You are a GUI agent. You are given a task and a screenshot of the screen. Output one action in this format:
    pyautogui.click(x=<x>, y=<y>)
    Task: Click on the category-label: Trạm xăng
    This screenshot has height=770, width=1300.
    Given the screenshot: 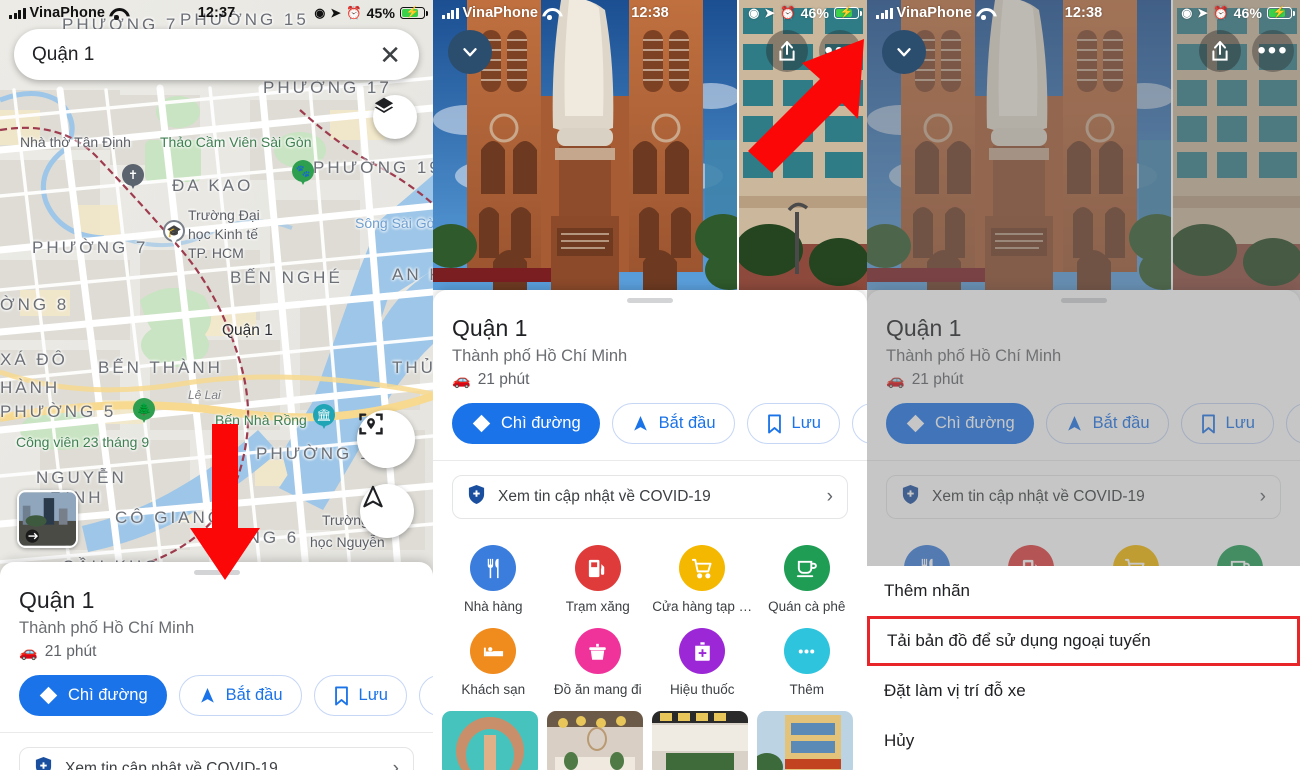 What is the action you would take?
    pyautogui.click(x=597, y=606)
    